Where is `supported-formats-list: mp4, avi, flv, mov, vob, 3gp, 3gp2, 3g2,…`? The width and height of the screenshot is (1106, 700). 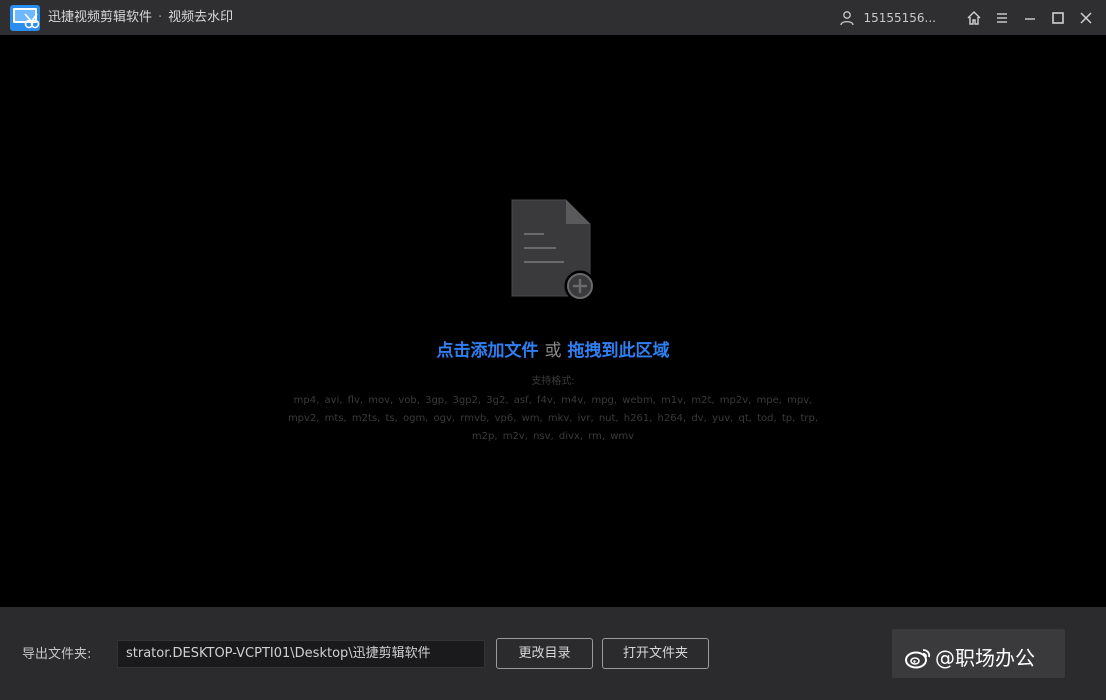
supported-formats-list: mp4, avi, flv, mov, vob, 3gp, 3gp2, 3g2,… is located at coordinates (553, 418).